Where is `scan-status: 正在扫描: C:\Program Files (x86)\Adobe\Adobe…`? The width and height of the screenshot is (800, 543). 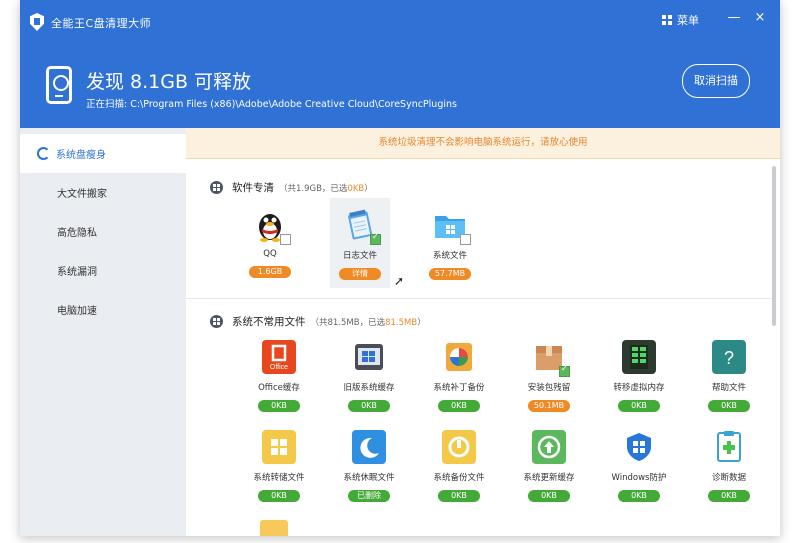 scan-status: 正在扫描: C:\Program Files (x86)\Adobe\Adobe… is located at coordinates (271, 104).